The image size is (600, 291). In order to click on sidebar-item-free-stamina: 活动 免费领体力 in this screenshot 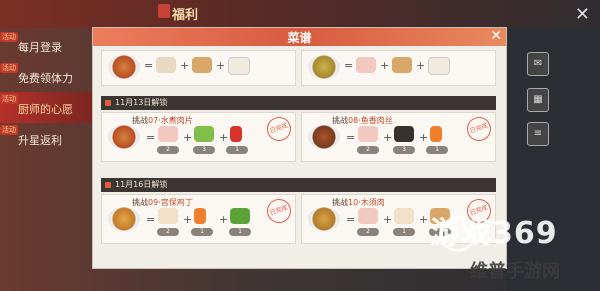, I will do `click(46, 76)`.